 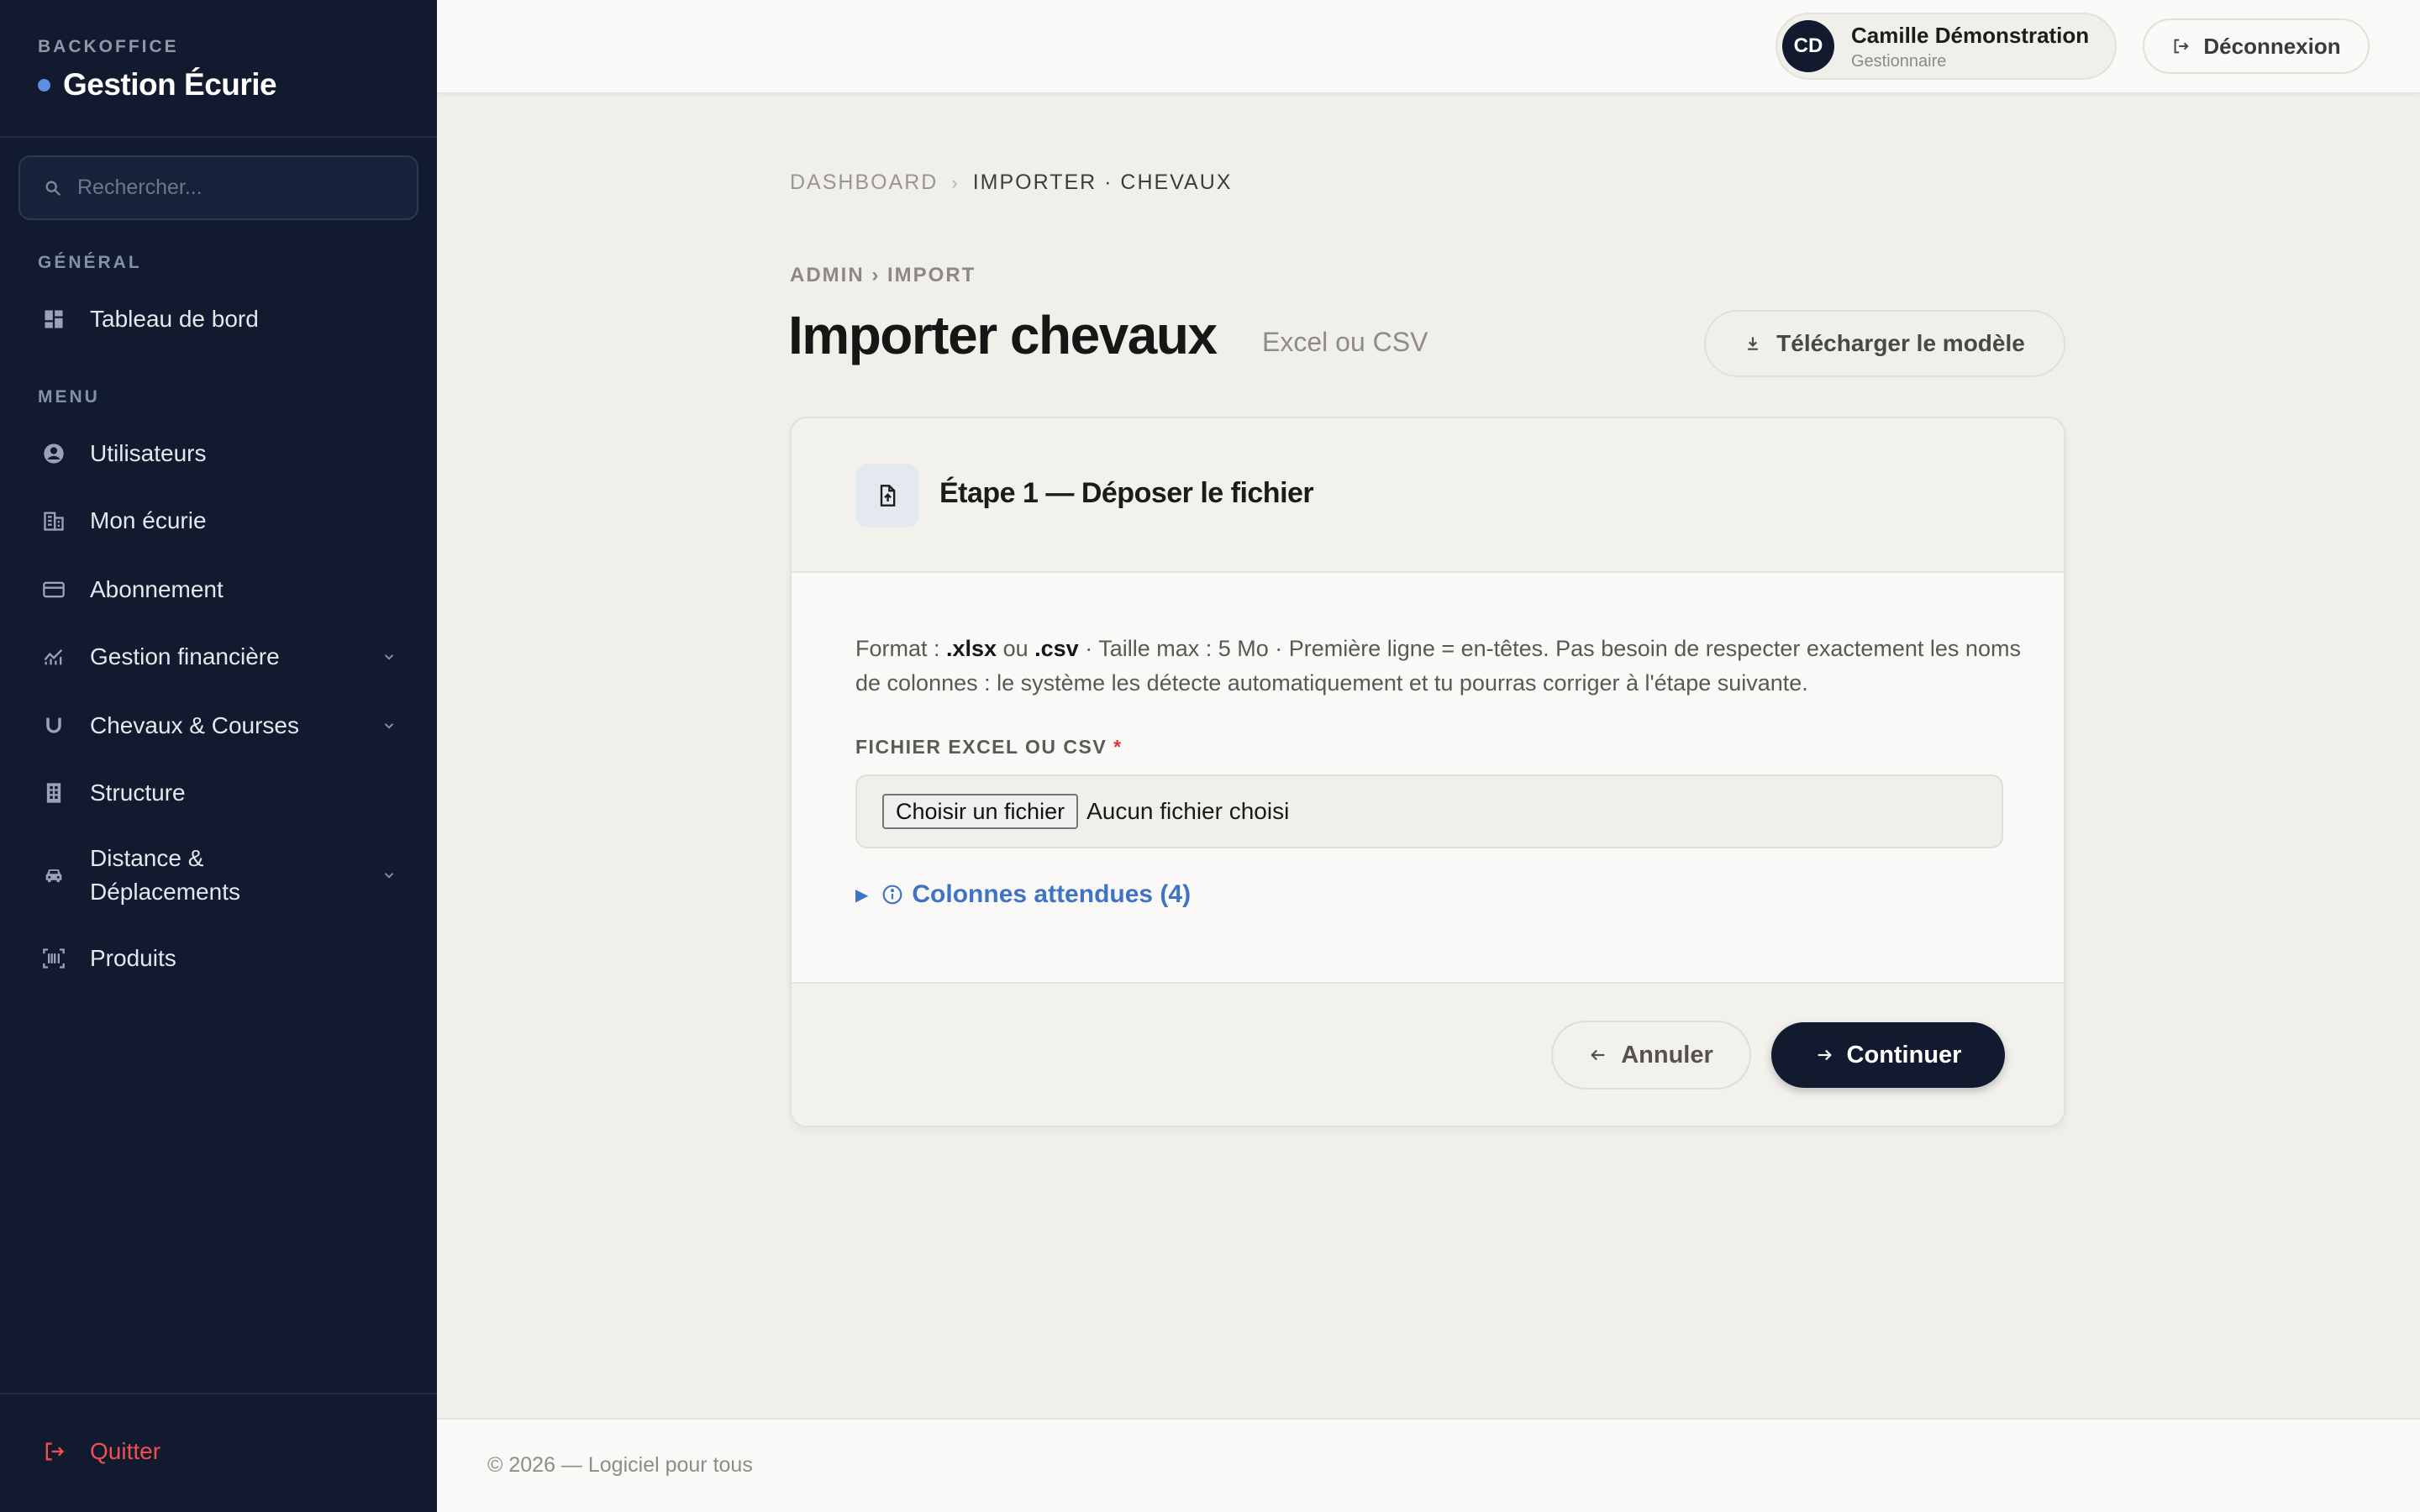 What do you see at coordinates (54, 521) in the screenshot?
I see `building-icon` at bounding box center [54, 521].